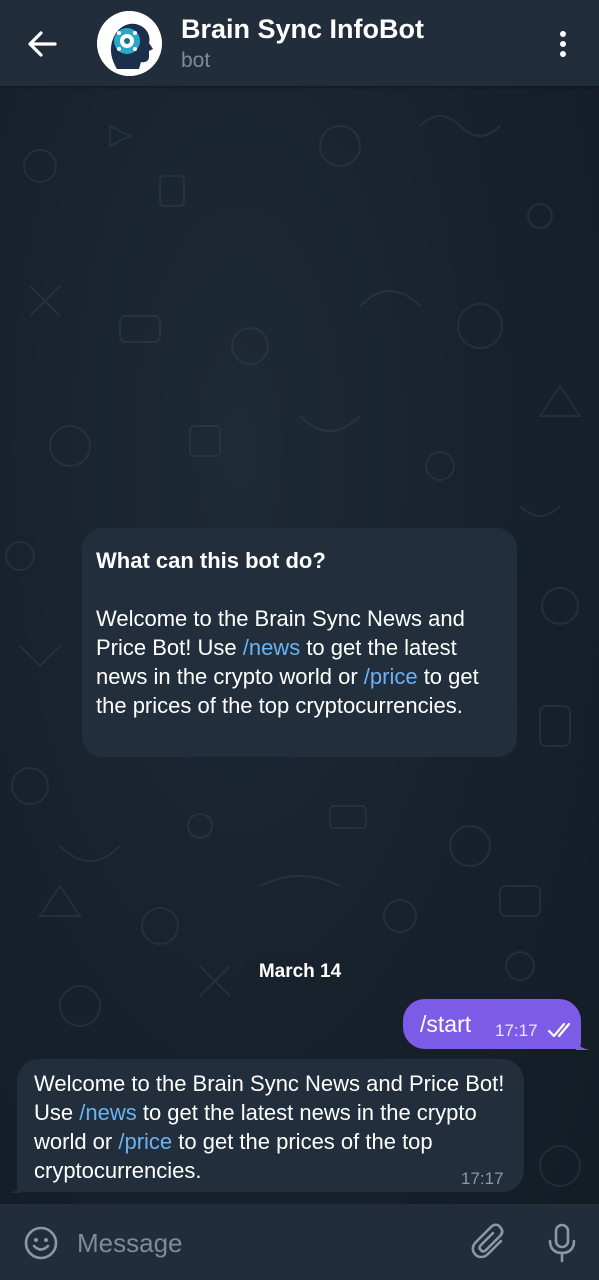  I want to click on outgoing-message: /start 17:17, so click(492, 1024).